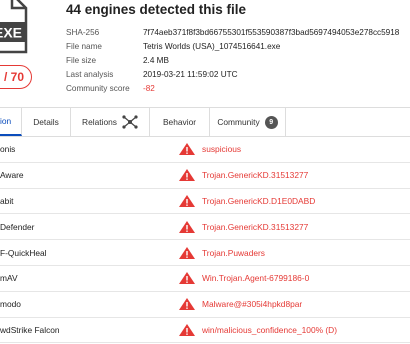  What do you see at coordinates (10, 304) in the screenshot?
I see `engine-name: modo` at bounding box center [10, 304].